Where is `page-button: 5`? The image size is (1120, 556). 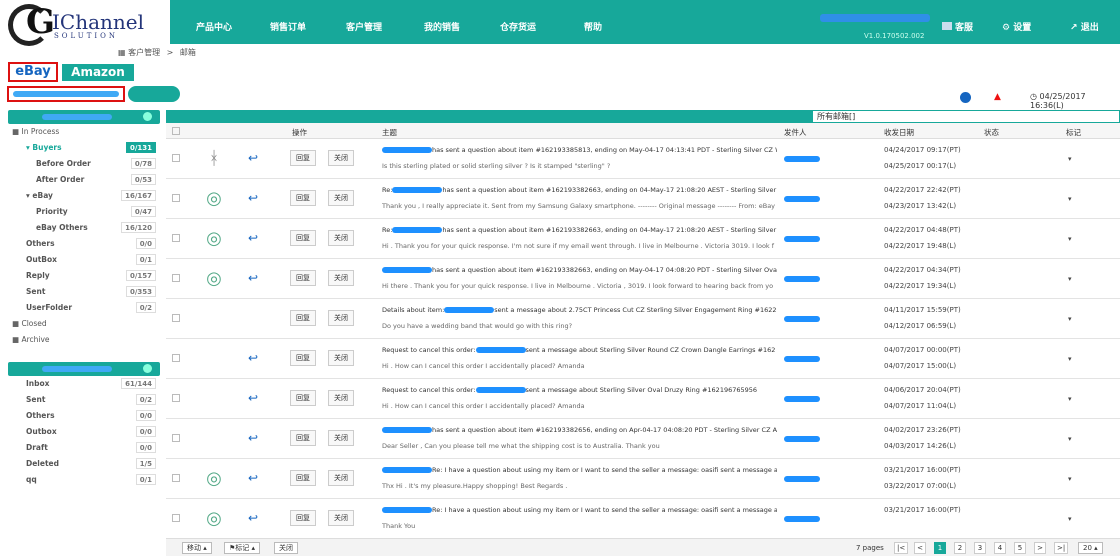 page-button: 5 is located at coordinates (1020, 548).